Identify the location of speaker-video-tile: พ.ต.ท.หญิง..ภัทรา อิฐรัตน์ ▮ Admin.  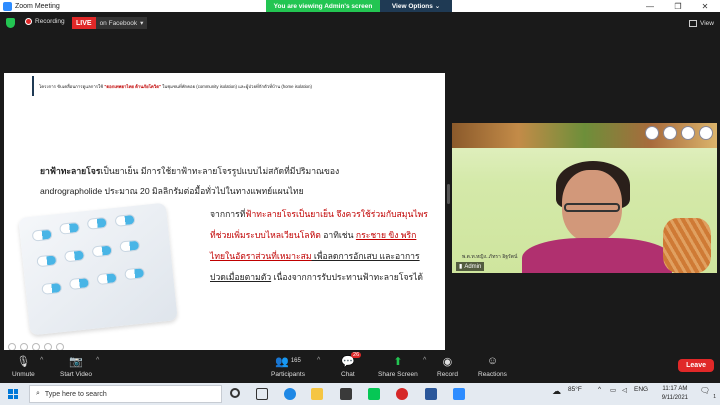
(584, 198).